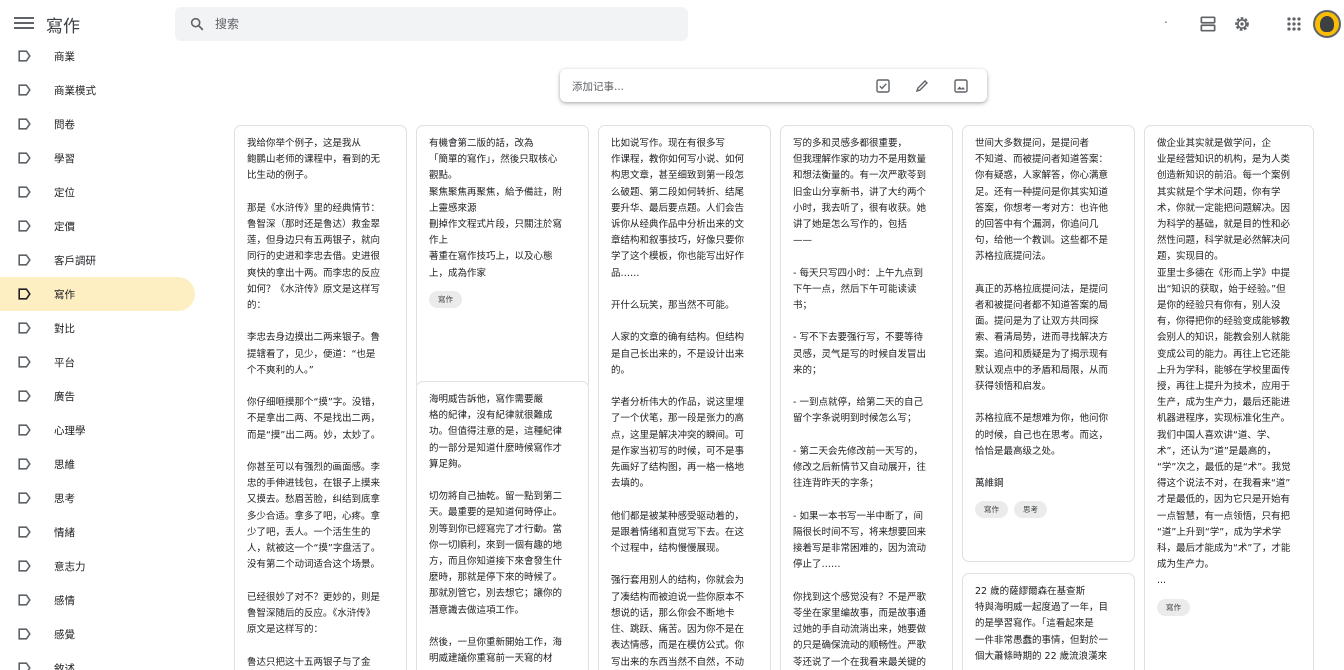 The image size is (1344, 670). What do you see at coordinates (64, 193) in the screenshot?
I see `sidebar-item-label: 定位` at bounding box center [64, 193].